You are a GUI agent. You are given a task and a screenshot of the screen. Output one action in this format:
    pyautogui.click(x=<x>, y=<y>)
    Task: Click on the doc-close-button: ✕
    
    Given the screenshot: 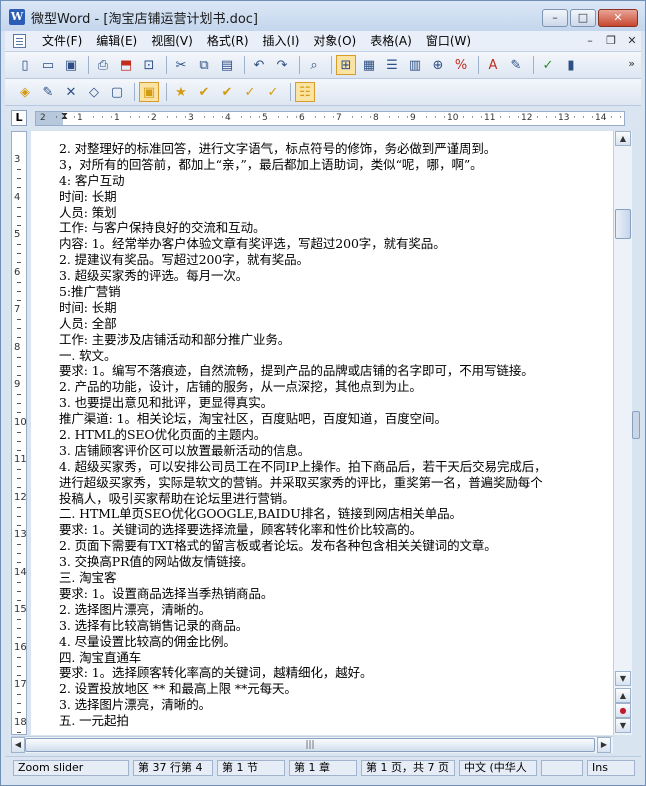 What is the action you would take?
    pyautogui.click(x=632, y=41)
    